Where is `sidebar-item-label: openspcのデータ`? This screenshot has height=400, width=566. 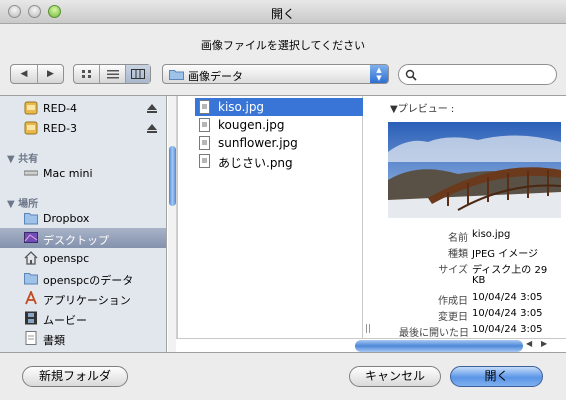
sidebar-item-label: openspcのデータ is located at coordinates (88, 280).